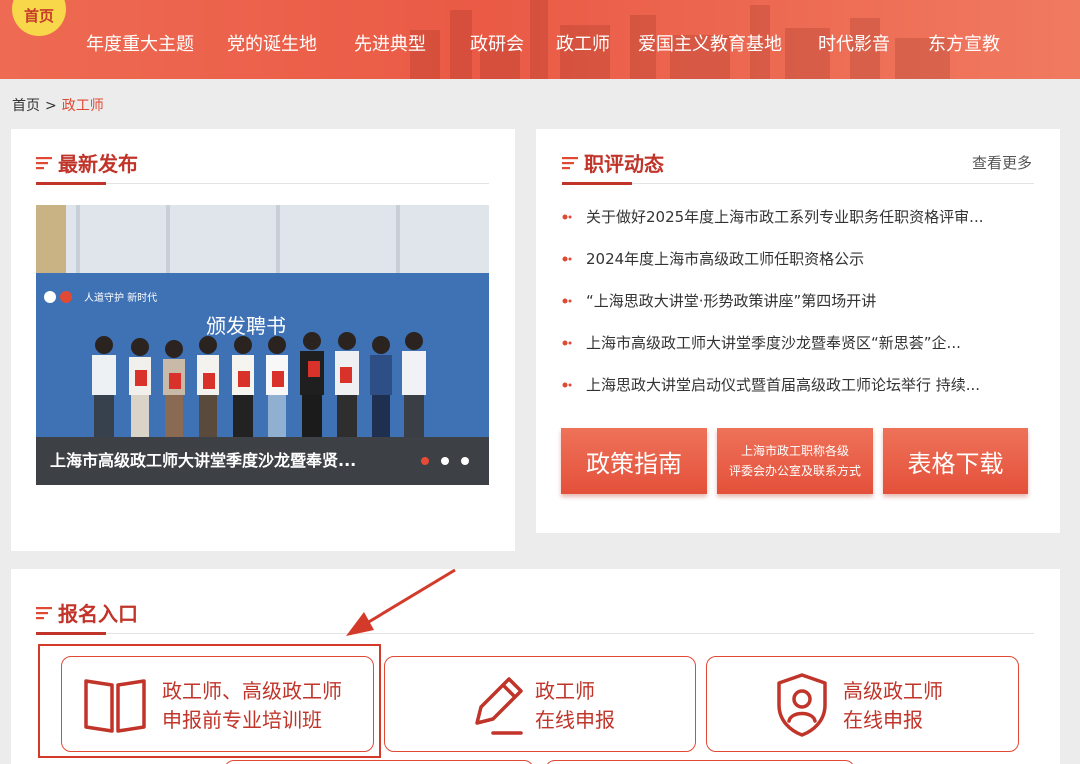 This screenshot has width=1080, height=764. What do you see at coordinates (262, 183) in the screenshot?
I see `latest-release-underline` at bounding box center [262, 183].